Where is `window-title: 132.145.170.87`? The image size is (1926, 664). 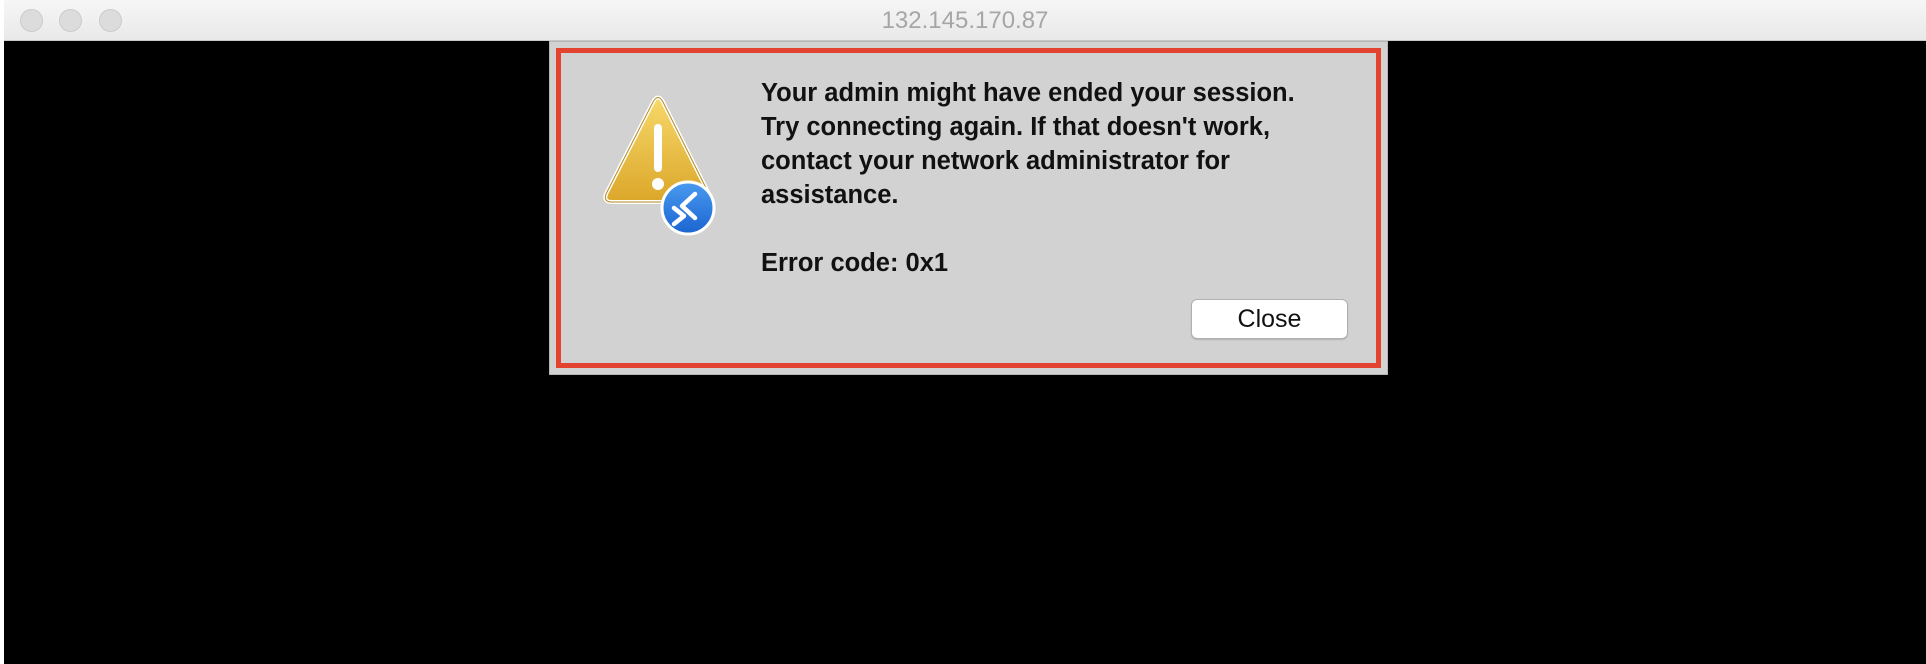 window-title: 132.145.170.87 is located at coordinates (965, 20).